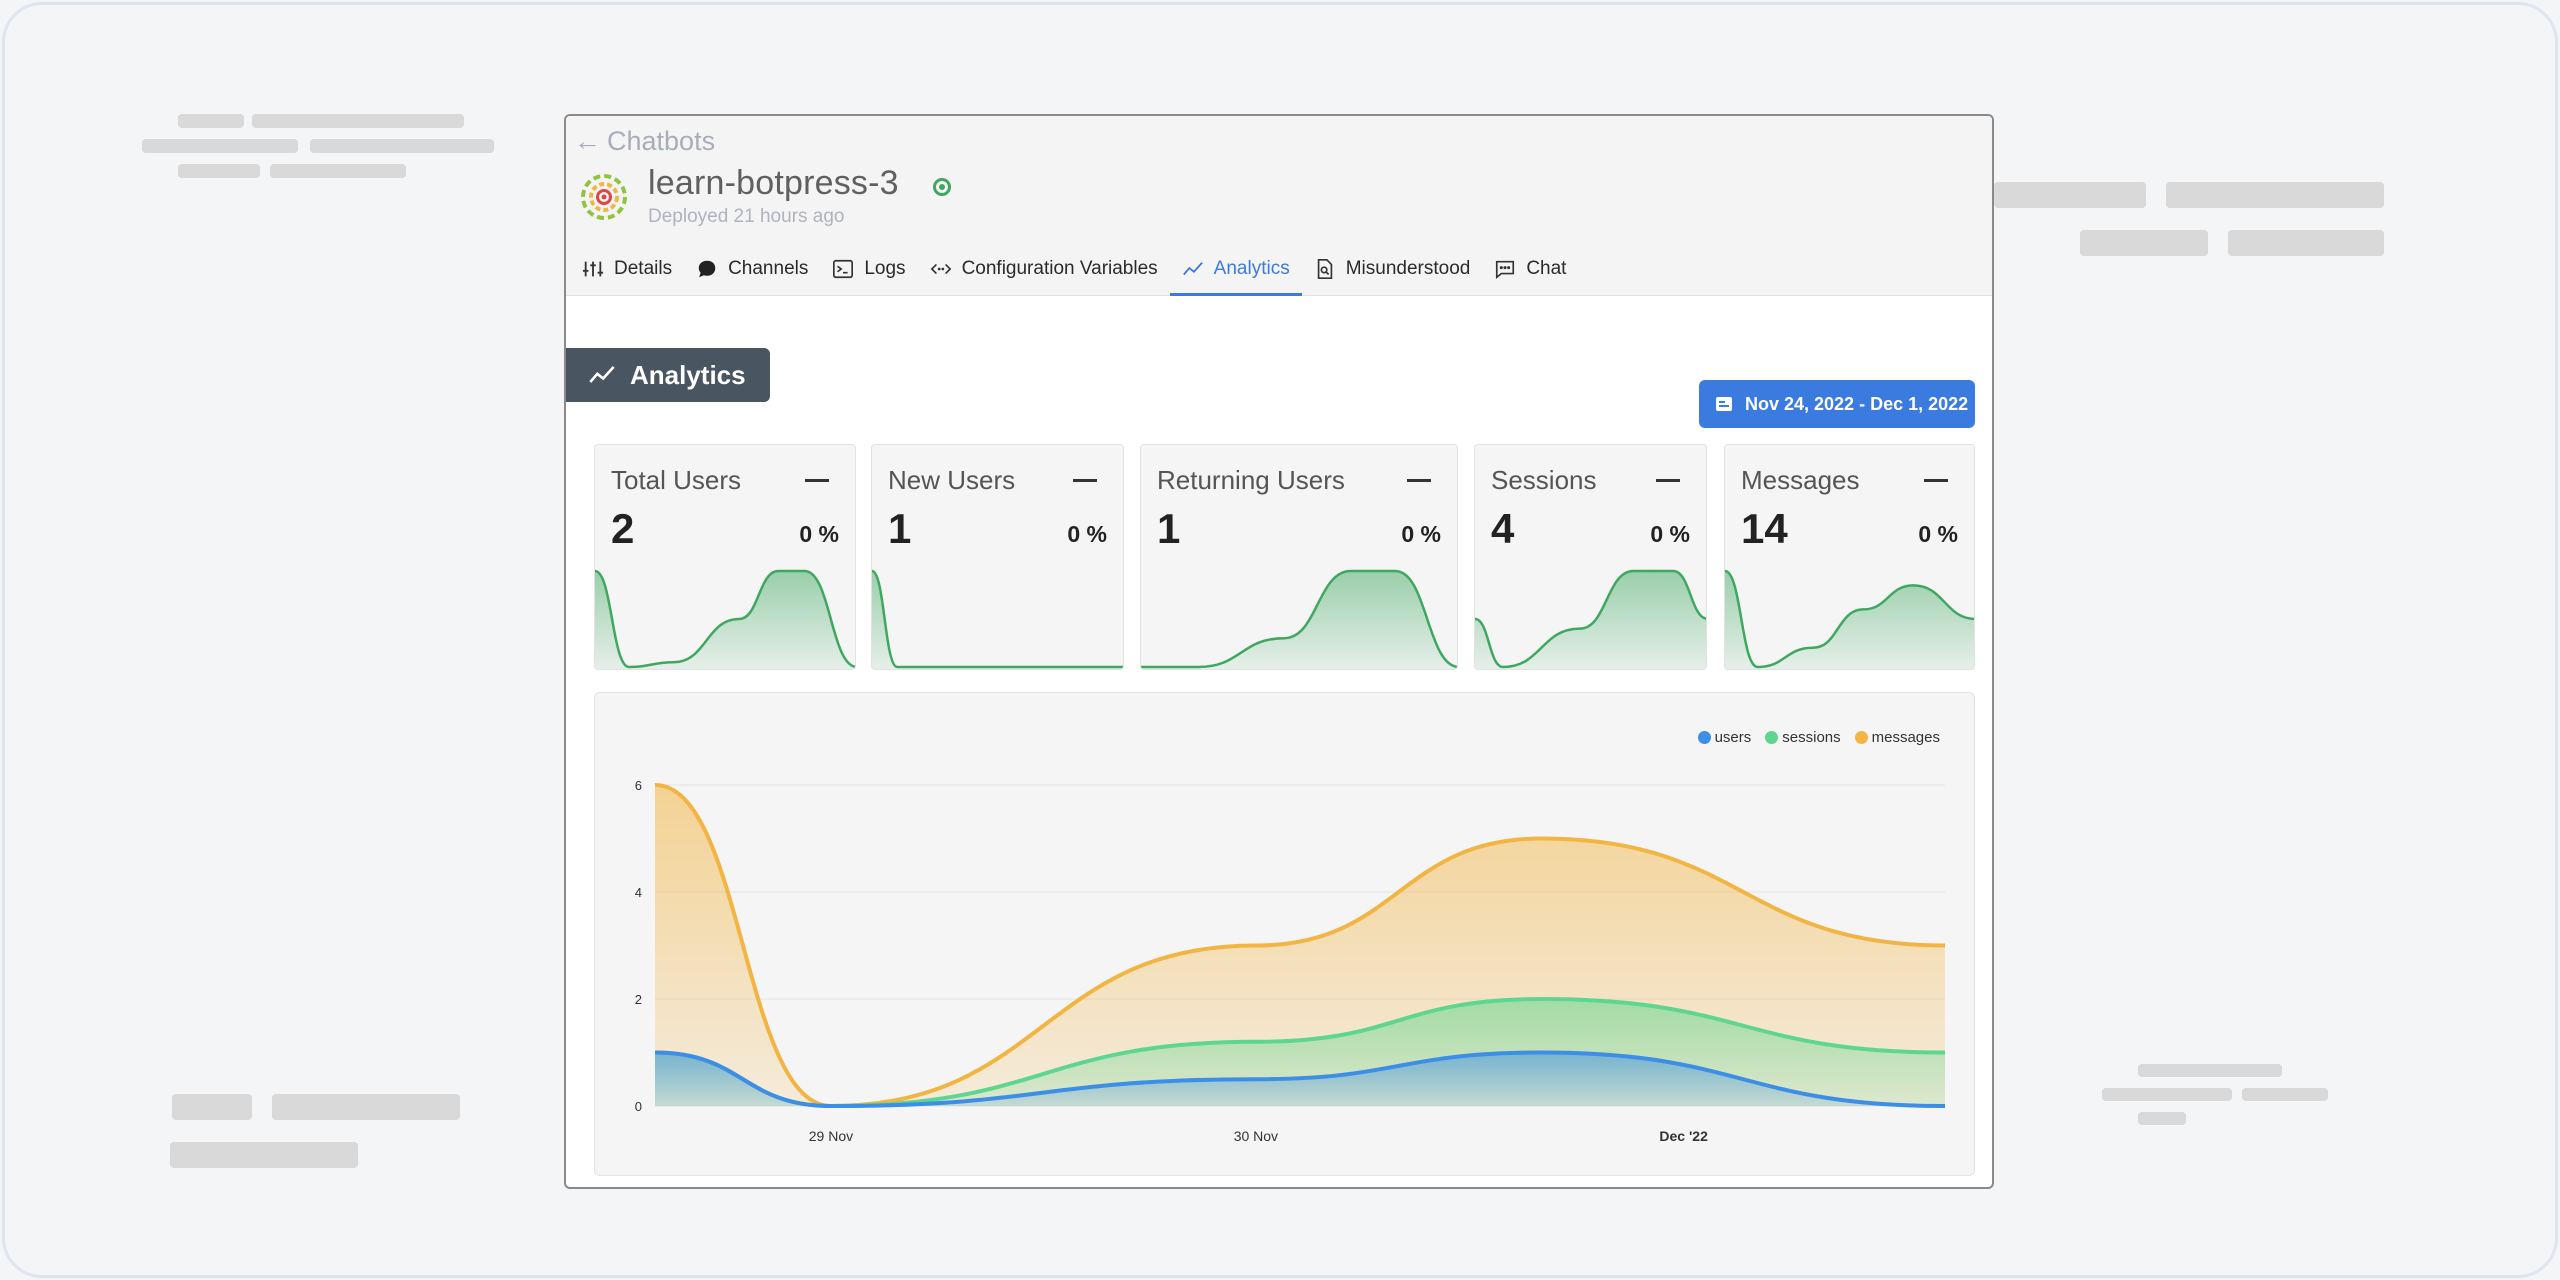 This screenshot has height=1280, width=2560. What do you see at coordinates (773, 183) in the screenshot?
I see `bot-name: learn-botpress-3` at bounding box center [773, 183].